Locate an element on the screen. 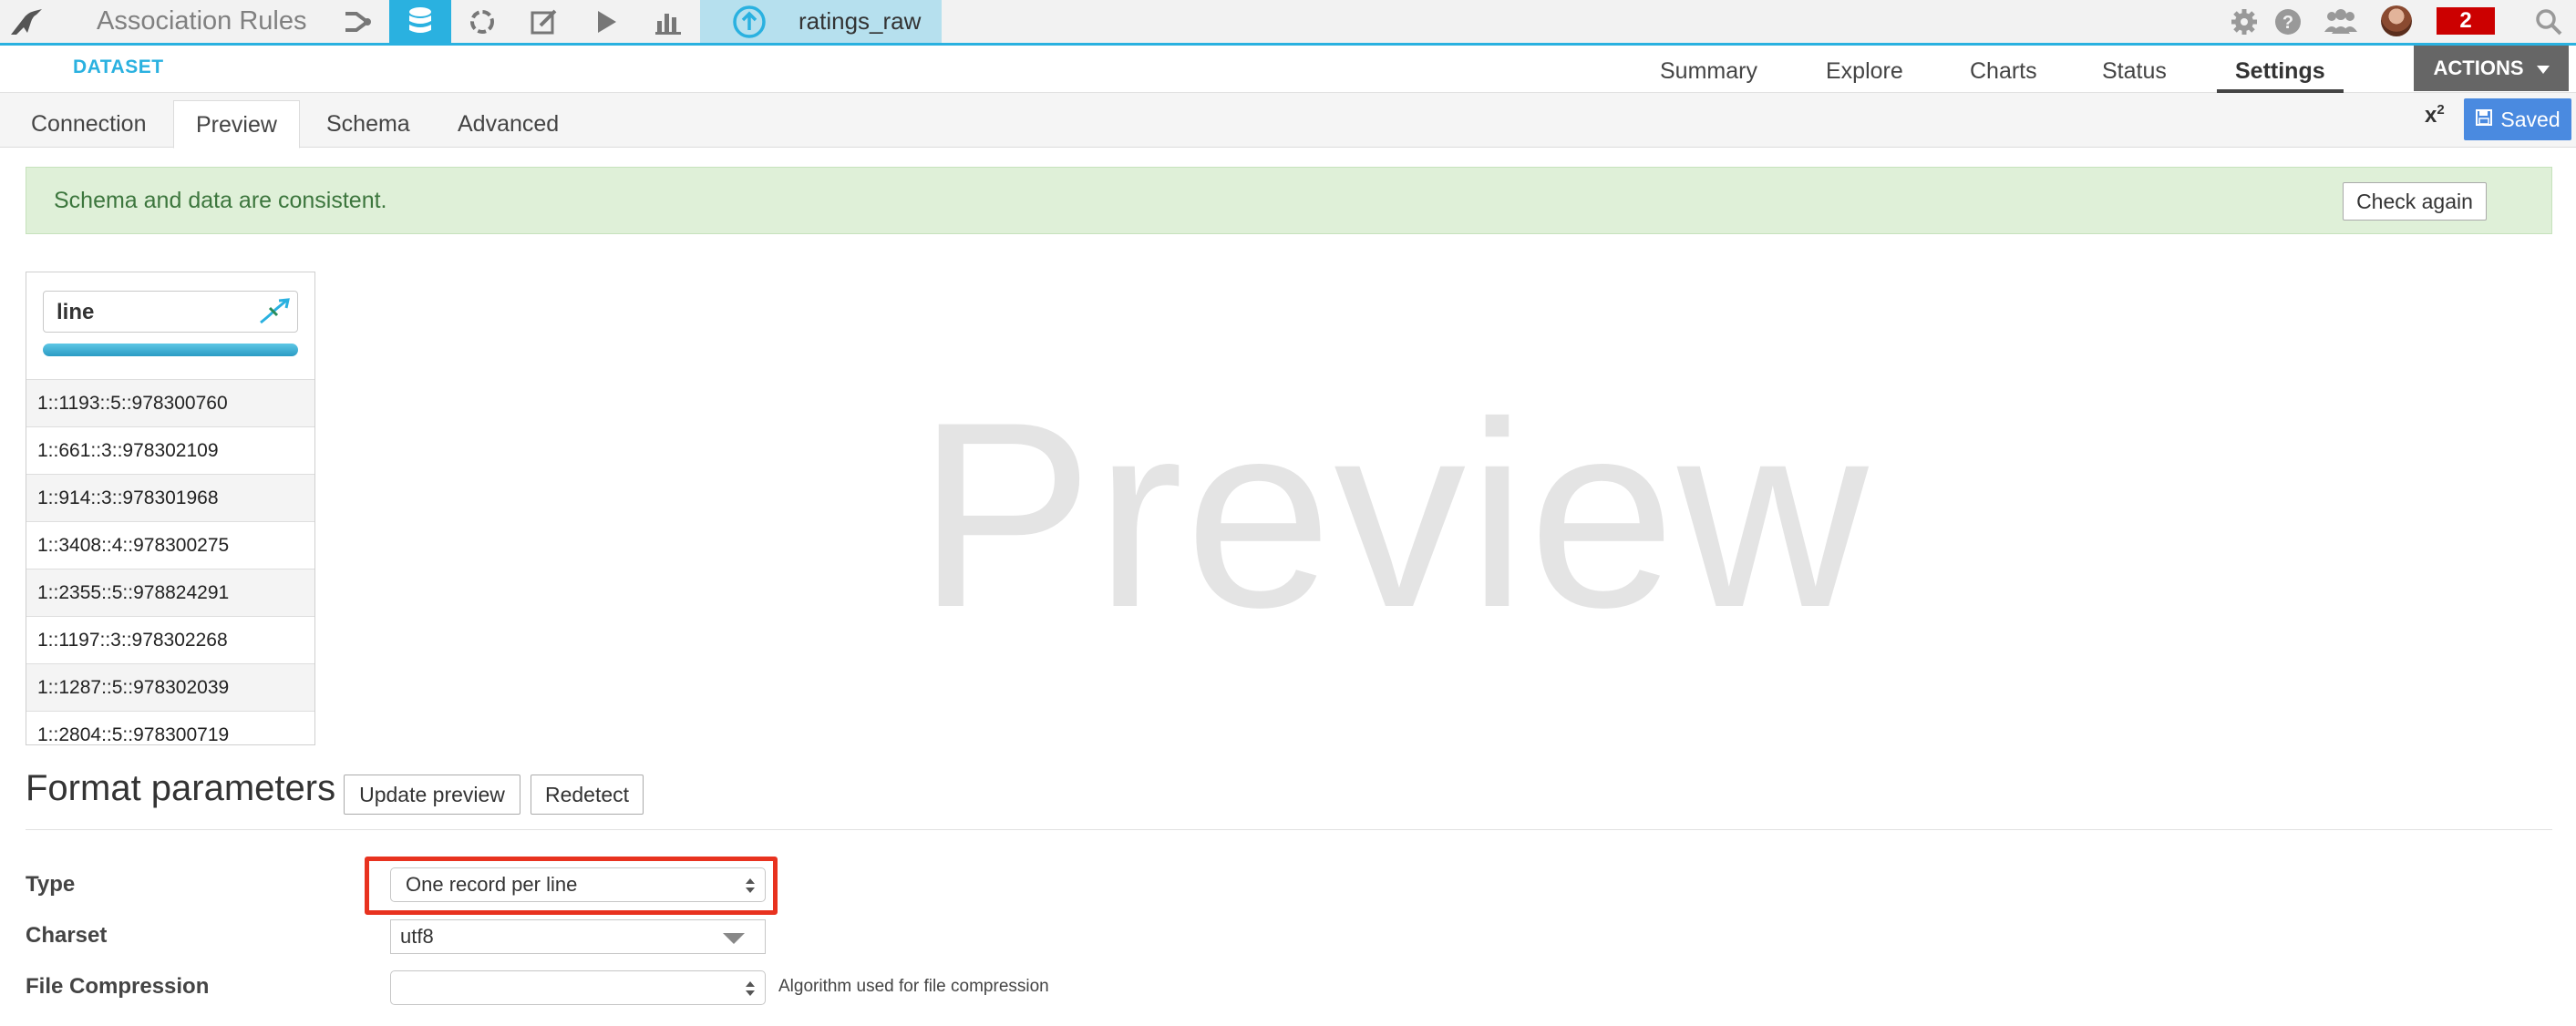  dataset-header-bar is located at coordinates (1288, 69).